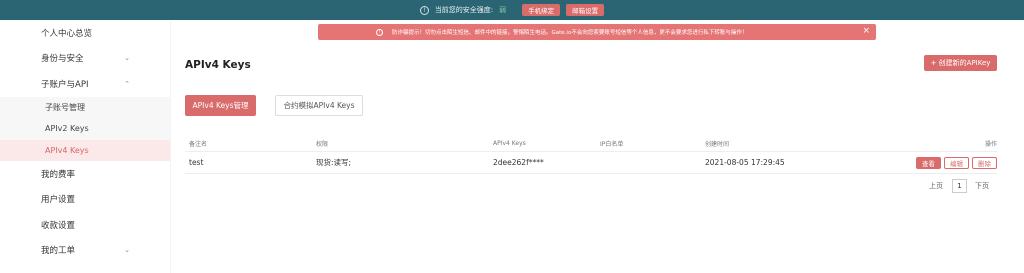  I want to click on cell-name: test, so click(196, 162).